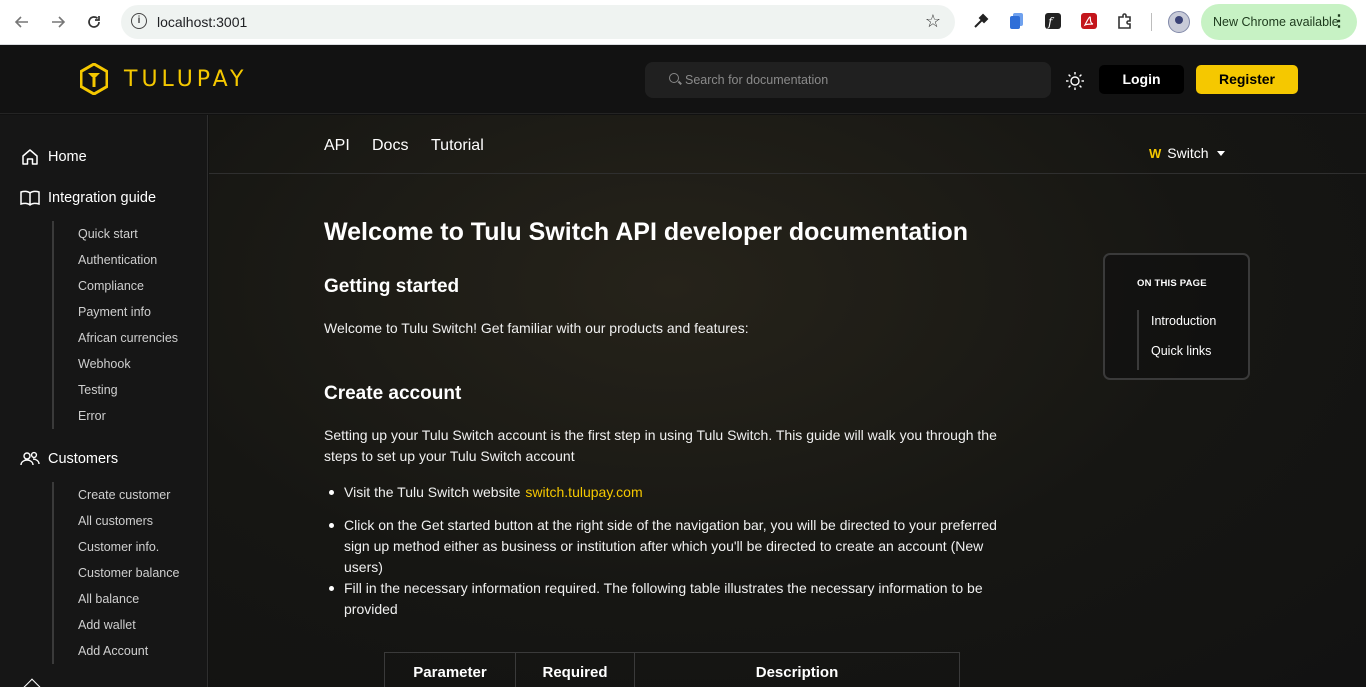 This screenshot has width=1366, height=687. What do you see at coordinates (860, 80) in the screenshot?
I see `search-input` at bounding box center [860, 80].